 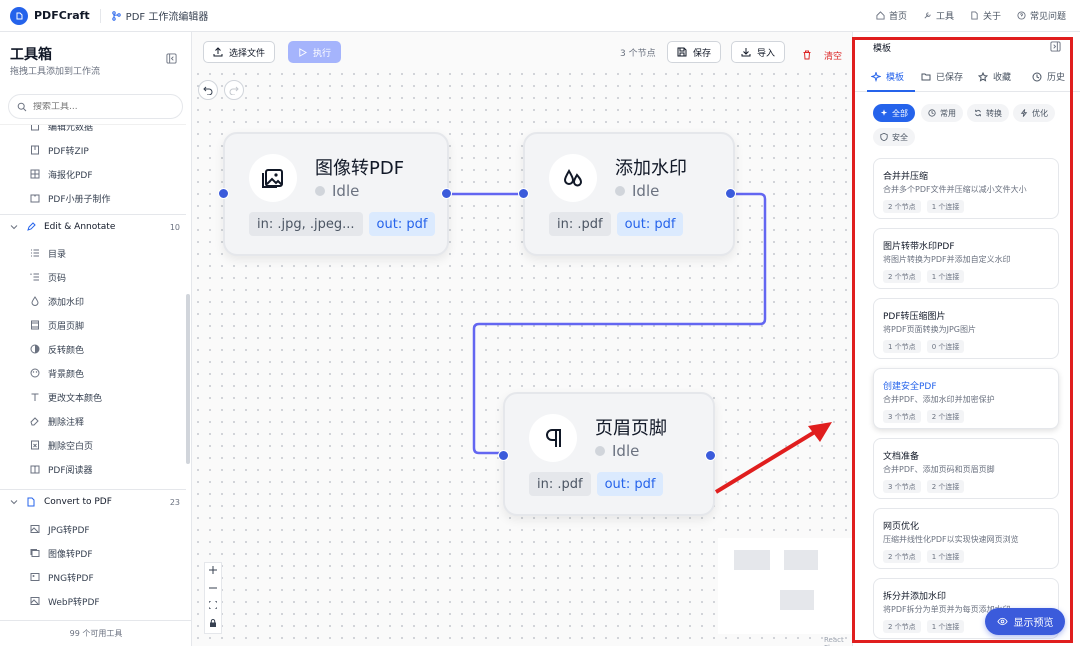 What do you see at coordinates (57, 421) in the screenshot?
I see `tool-item-remove-annotations: 删除注释` at bounding box center [57, 421].